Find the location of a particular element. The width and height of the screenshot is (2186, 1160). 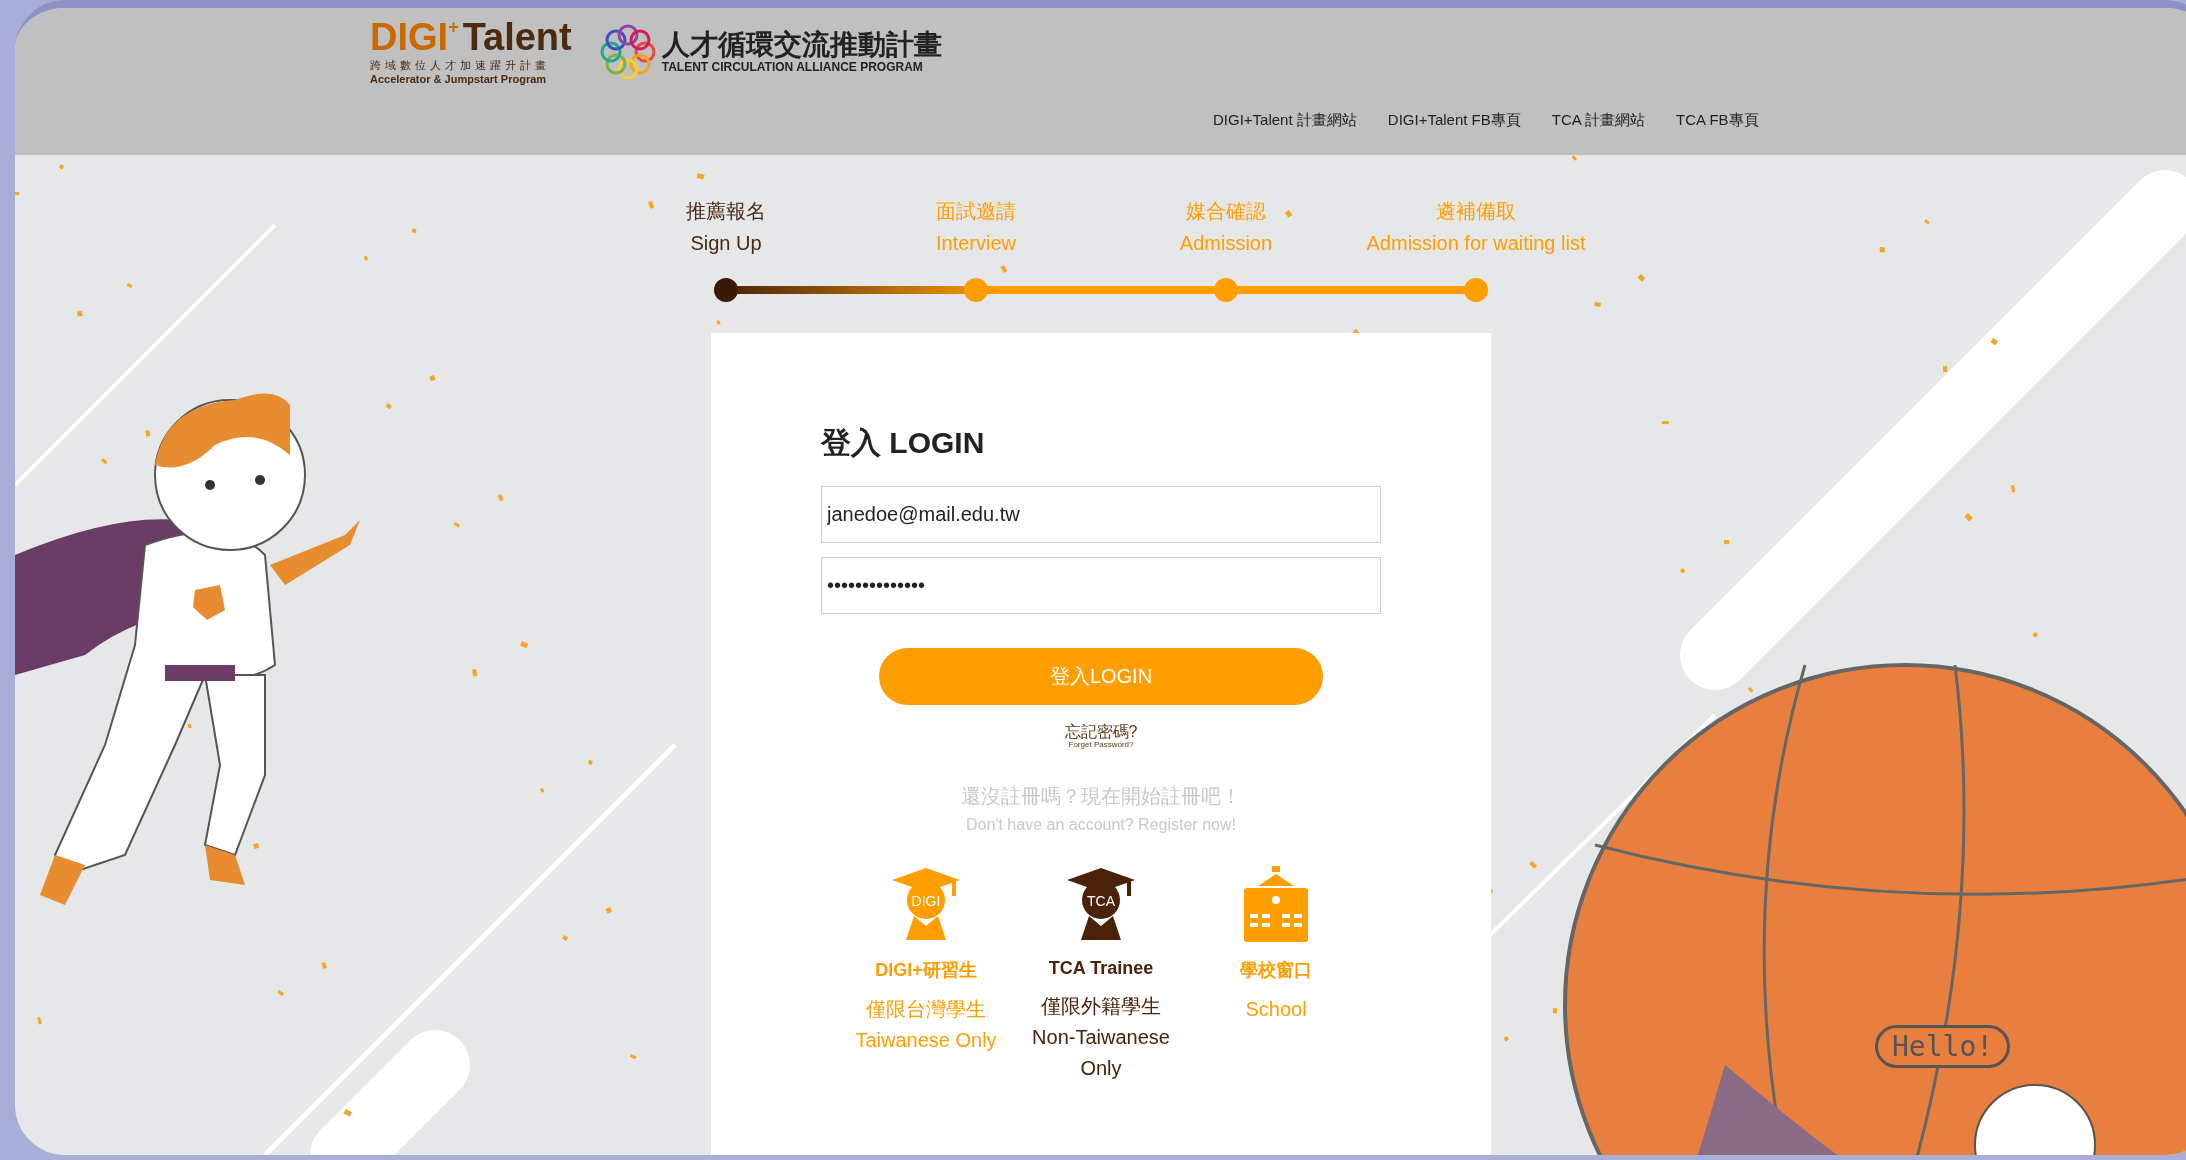

logo-text: + is located at coordinates (453, 27).